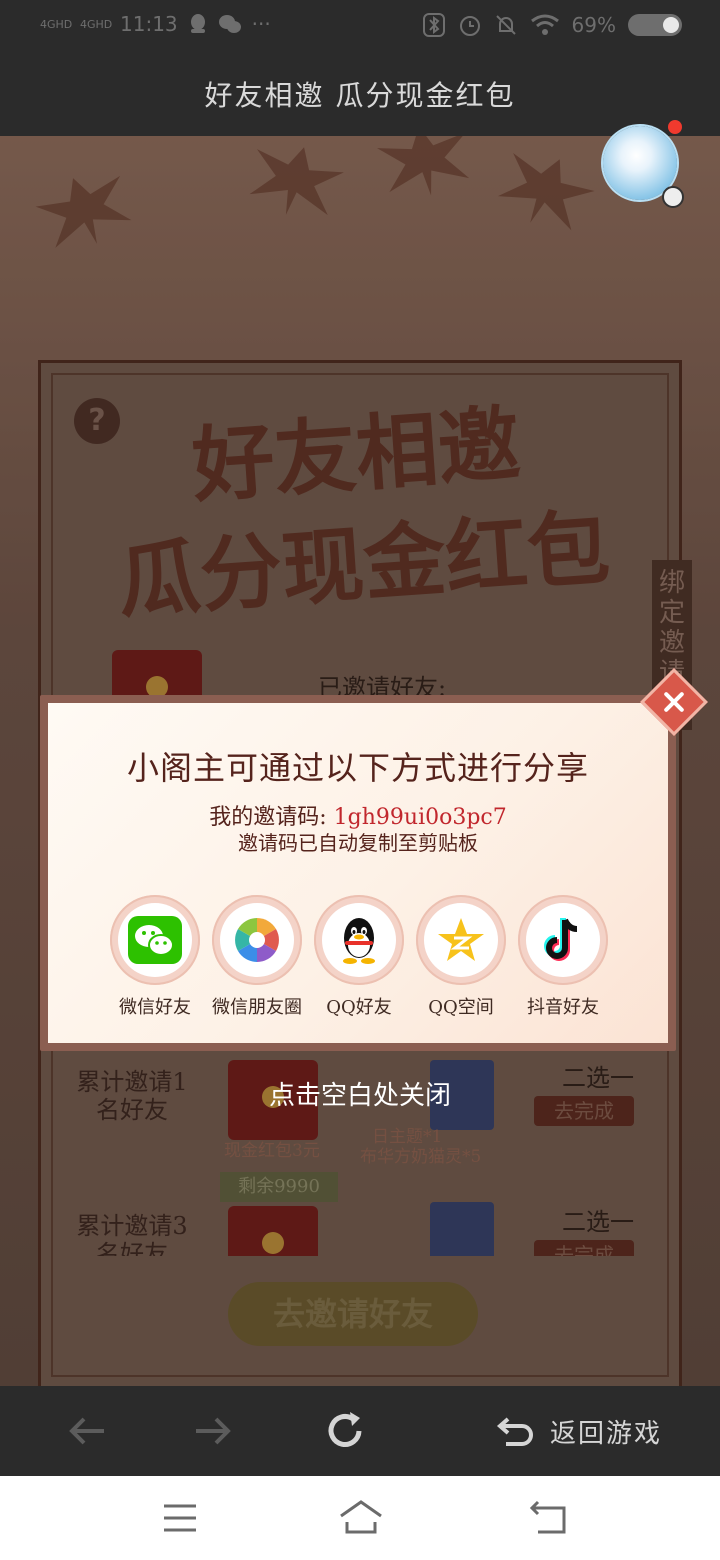  What do you see at coordinates (433, 25) in the screenshot?
I see `bluetooth-icon` at bounding box center [433, 25].